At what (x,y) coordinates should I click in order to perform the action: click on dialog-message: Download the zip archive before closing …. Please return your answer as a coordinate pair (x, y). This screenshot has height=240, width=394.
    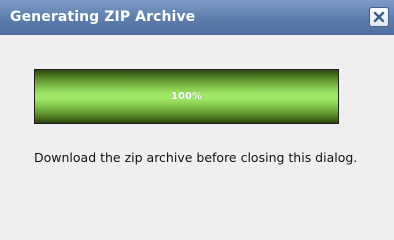
    Looking at the image, I should click on (196, 157).